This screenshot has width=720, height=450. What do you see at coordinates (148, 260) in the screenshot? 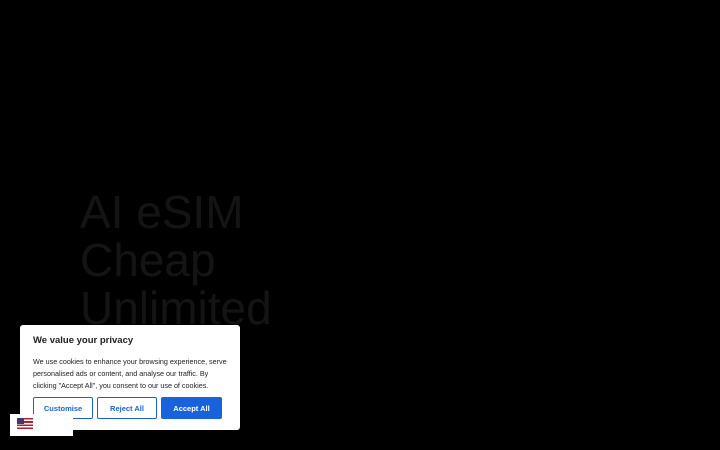
I see `hero-title-line-2: Cheap` at bounding box center [148, 260].